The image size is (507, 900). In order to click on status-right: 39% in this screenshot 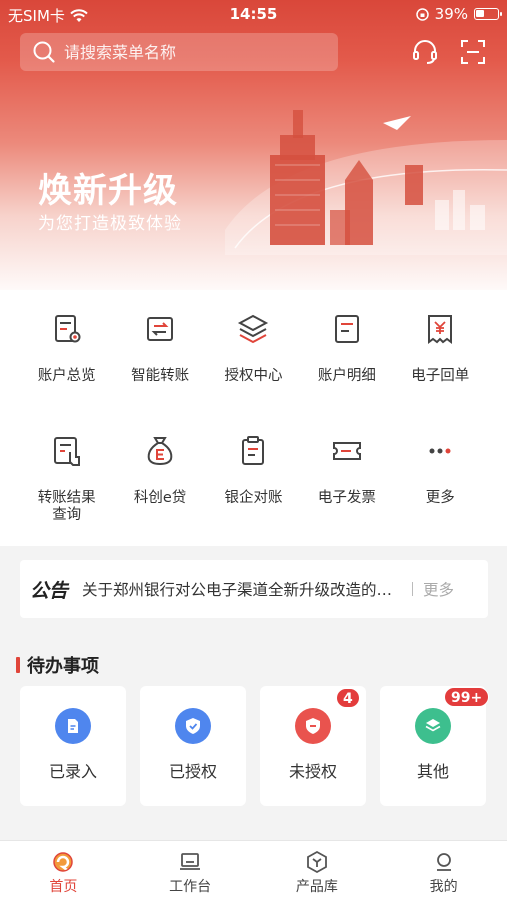, I will do `click(458, 14)`.